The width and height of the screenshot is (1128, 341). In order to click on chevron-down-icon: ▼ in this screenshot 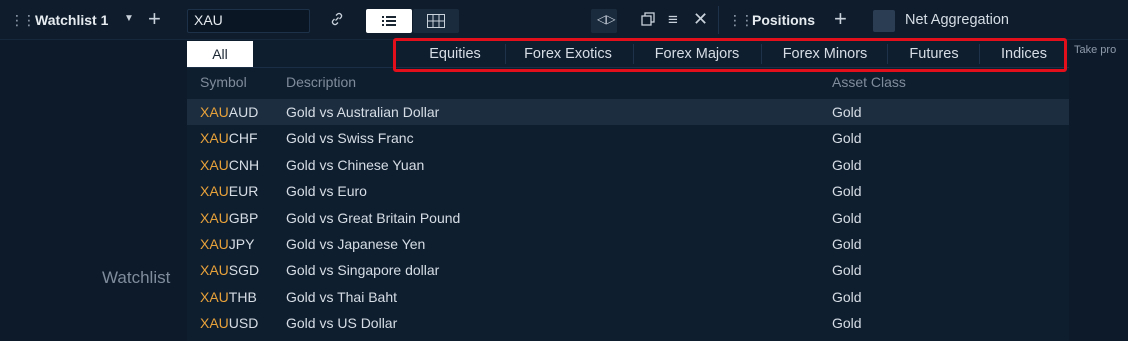, I will do `click(129, 19)`.